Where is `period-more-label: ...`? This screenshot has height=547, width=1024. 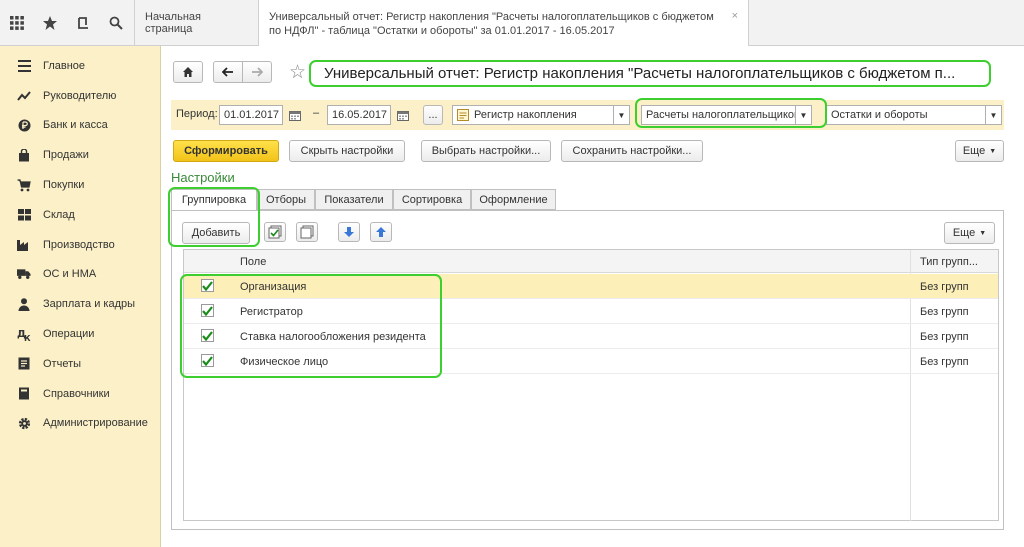
period-more-label: ... is located at coordinates (433, 115).